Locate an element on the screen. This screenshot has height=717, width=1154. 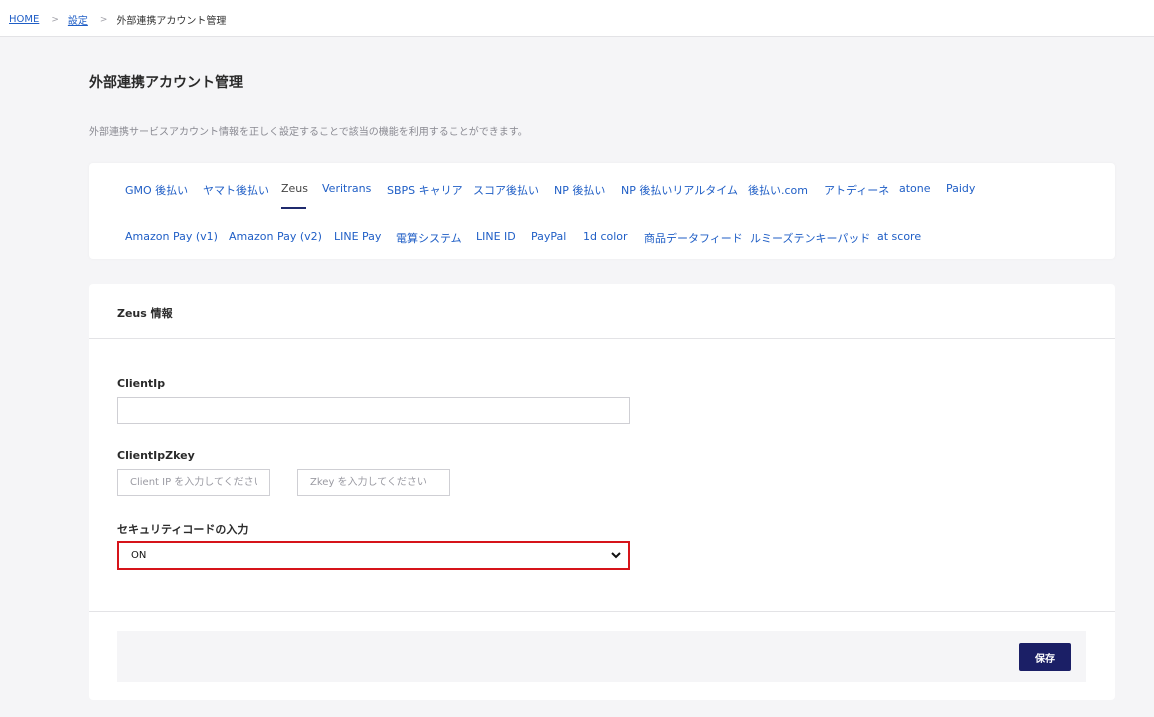
client-ip-field is located at coordinates (193, 482).